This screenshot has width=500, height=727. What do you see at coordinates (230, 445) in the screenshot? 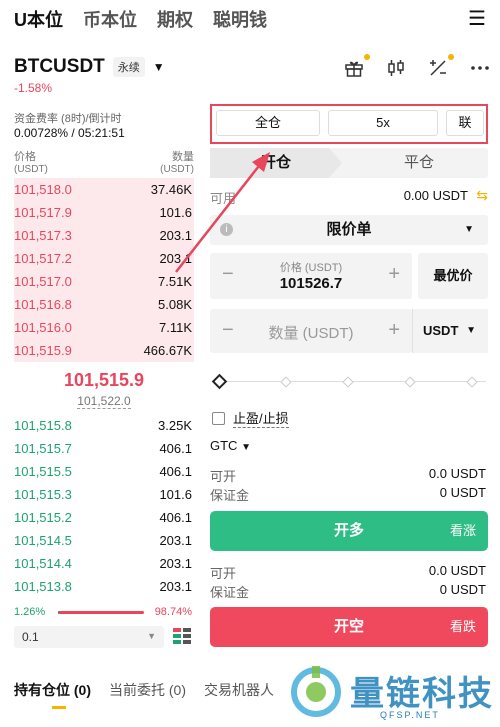
I see `time-in-force-select: GTC ▼` at bounding box center [230, 445].